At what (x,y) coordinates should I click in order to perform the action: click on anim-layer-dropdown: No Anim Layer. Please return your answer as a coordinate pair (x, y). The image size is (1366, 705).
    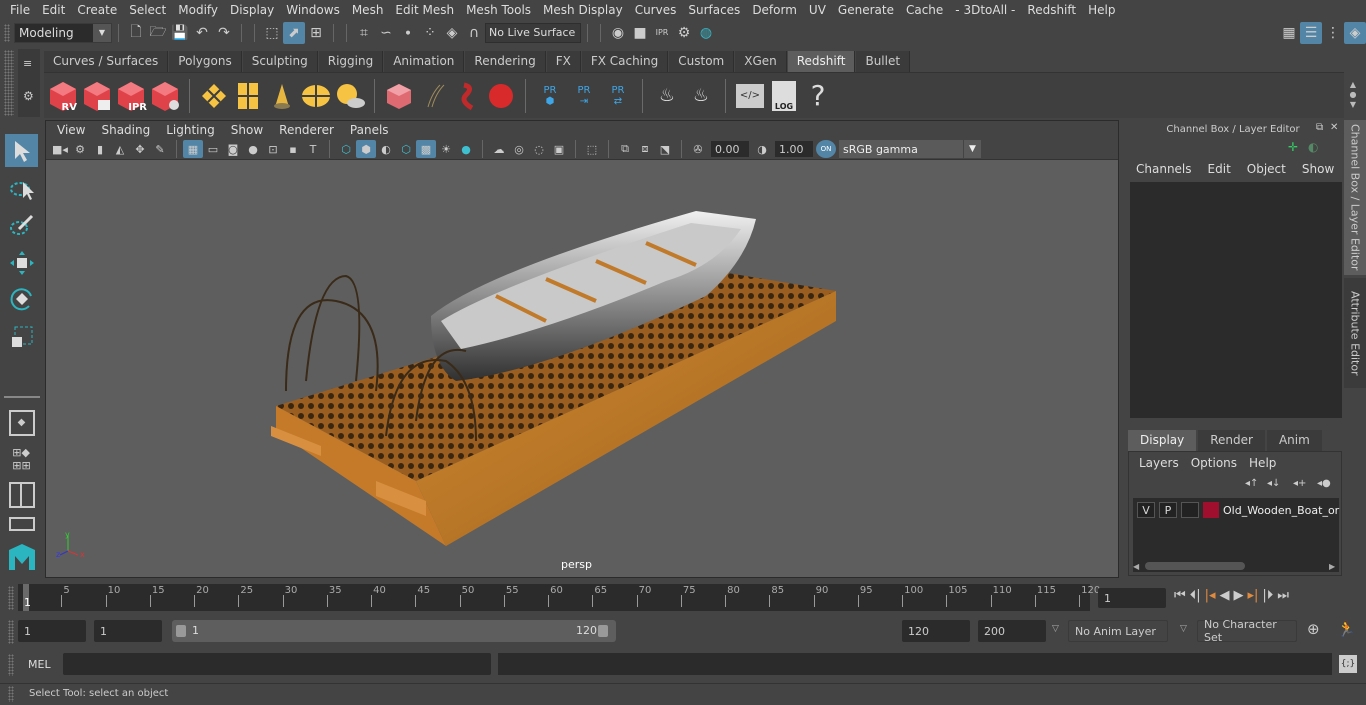
    Looking at the image, I should click on (1118, 631).